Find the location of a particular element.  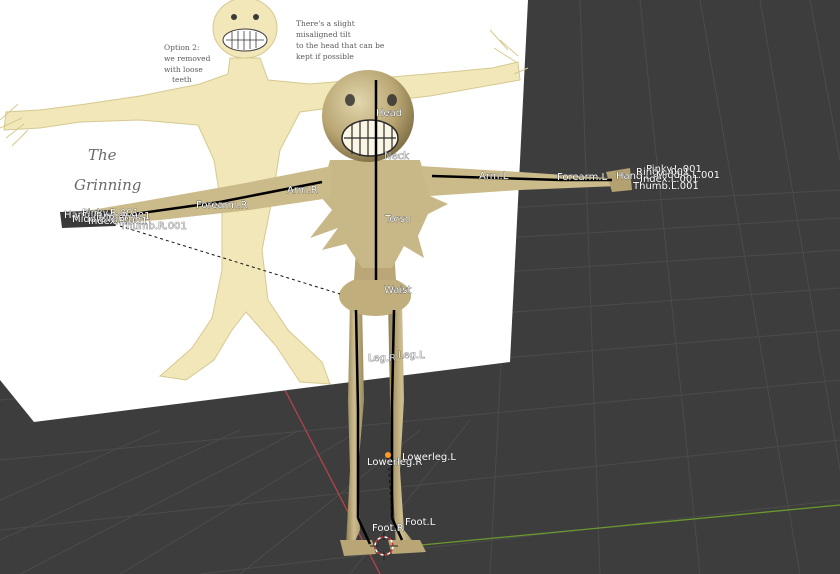

label-thumb-l: Thumb.L.001 is located at coordinates (665, 186).